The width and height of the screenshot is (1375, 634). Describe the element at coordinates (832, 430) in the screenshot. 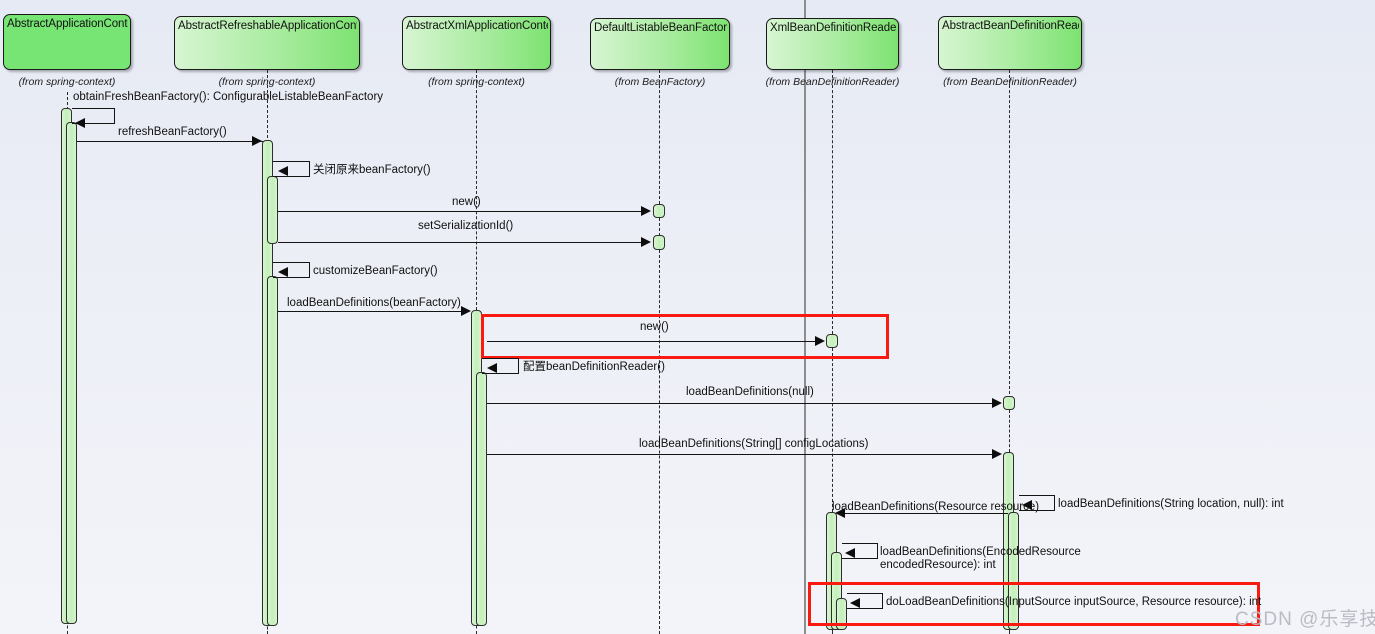

I see `lifeline-line-4-mid` at that location.